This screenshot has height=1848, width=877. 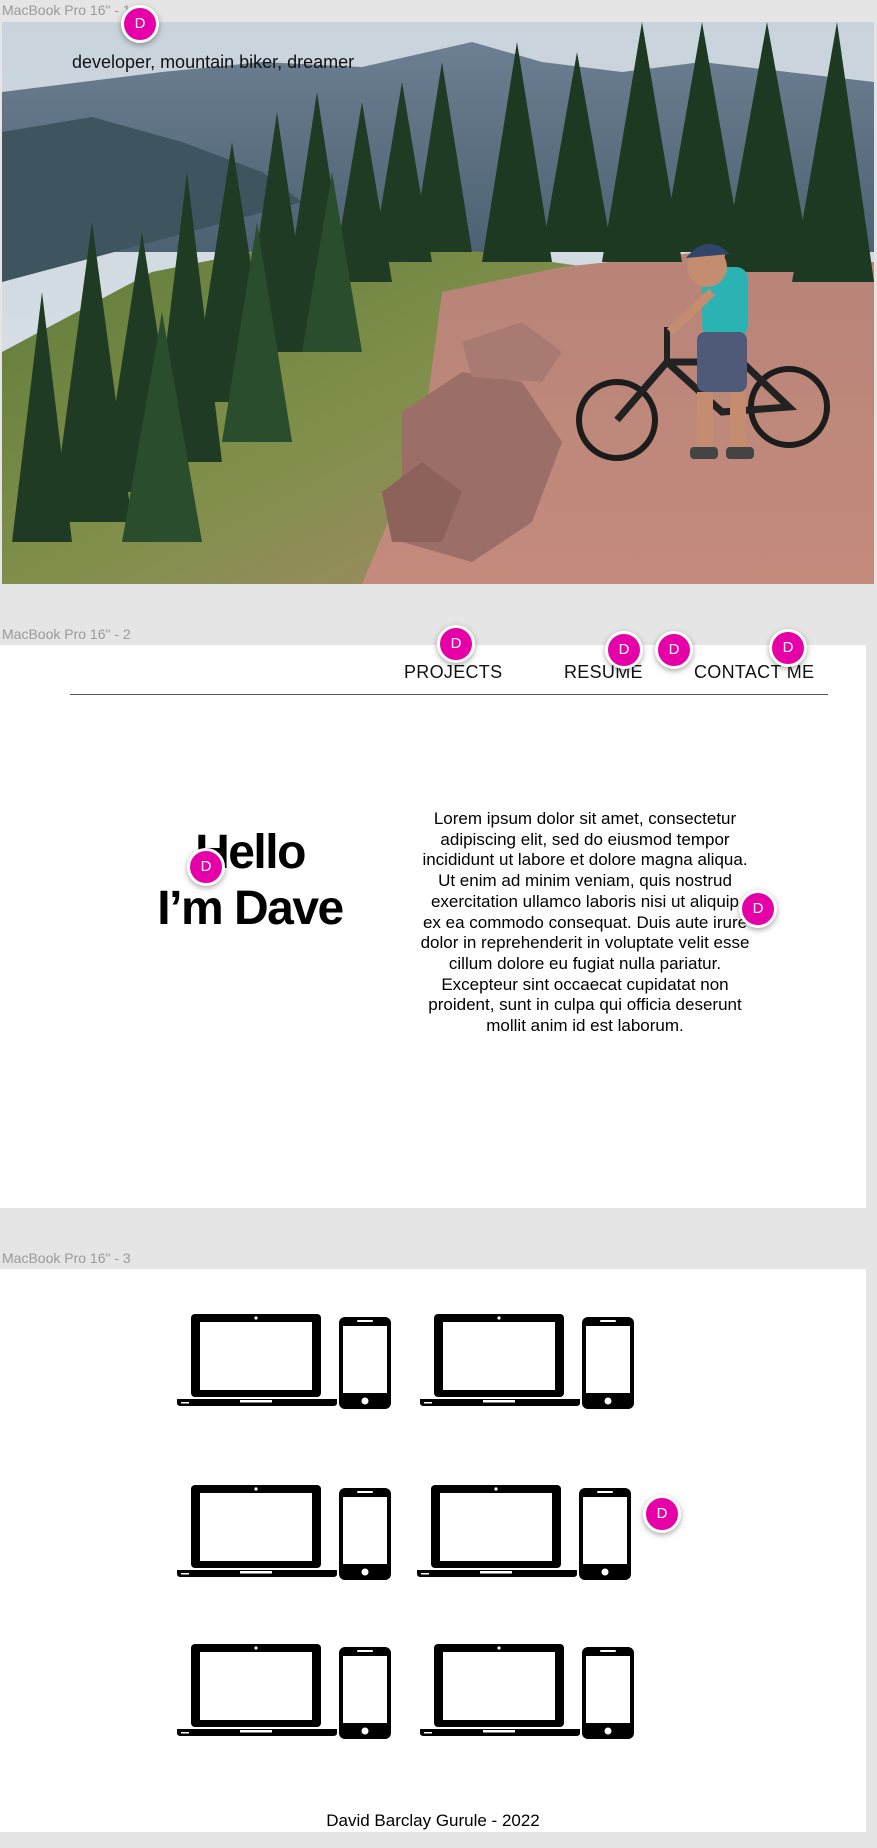 I want to click on nav-projects-link: PROJECTS, so click(x=453, y=672).